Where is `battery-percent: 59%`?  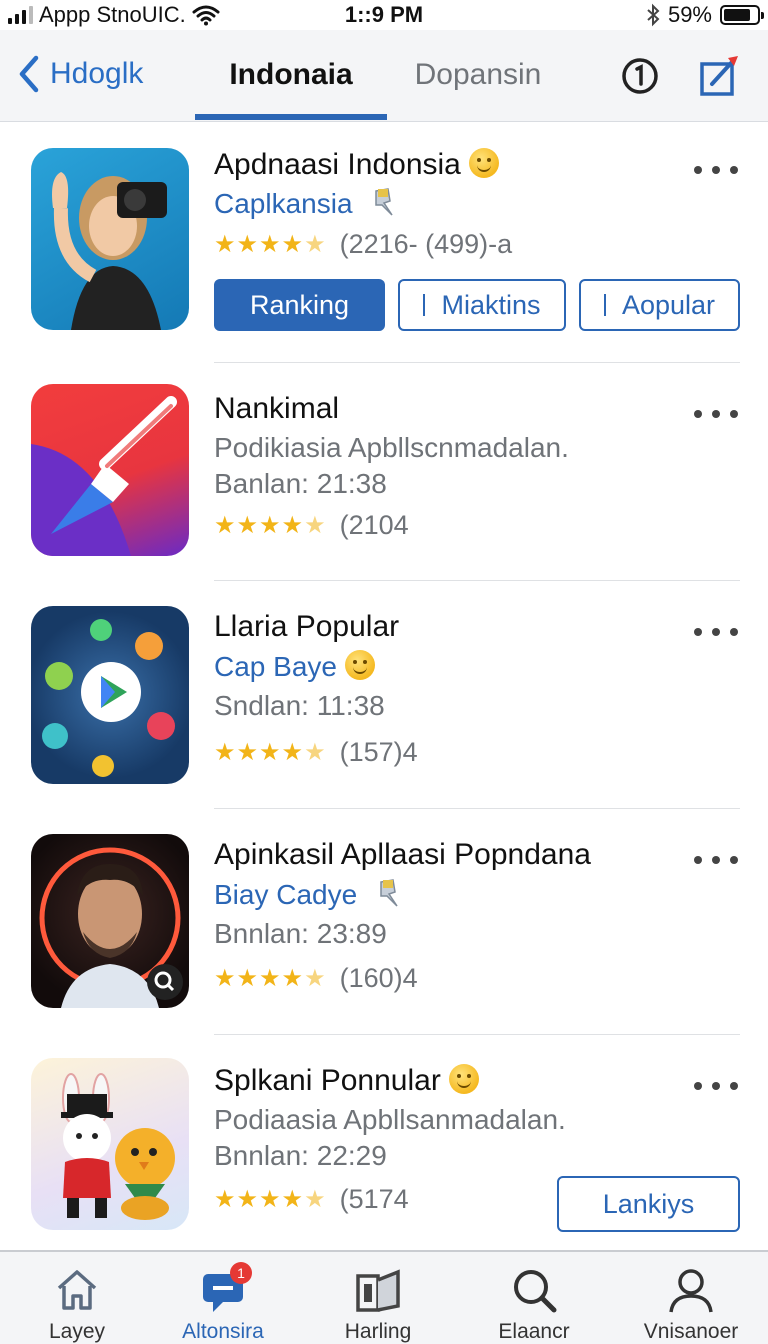
battery-percent: 59% is located at coordinates (689, 14).